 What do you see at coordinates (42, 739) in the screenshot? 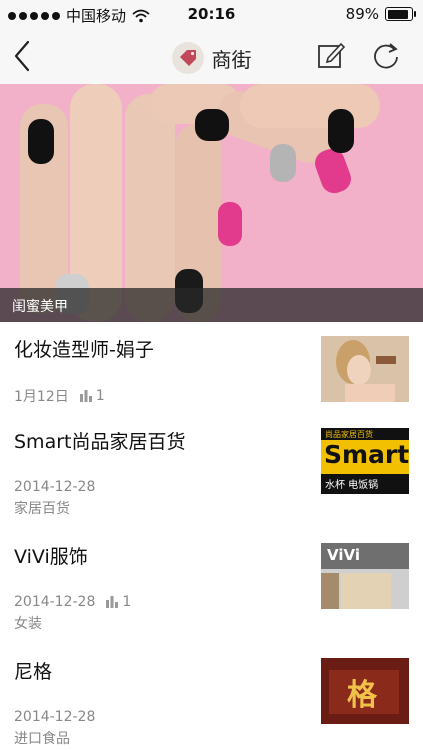
I see `item-category: 进口食品` at bounding box center [42, 739].